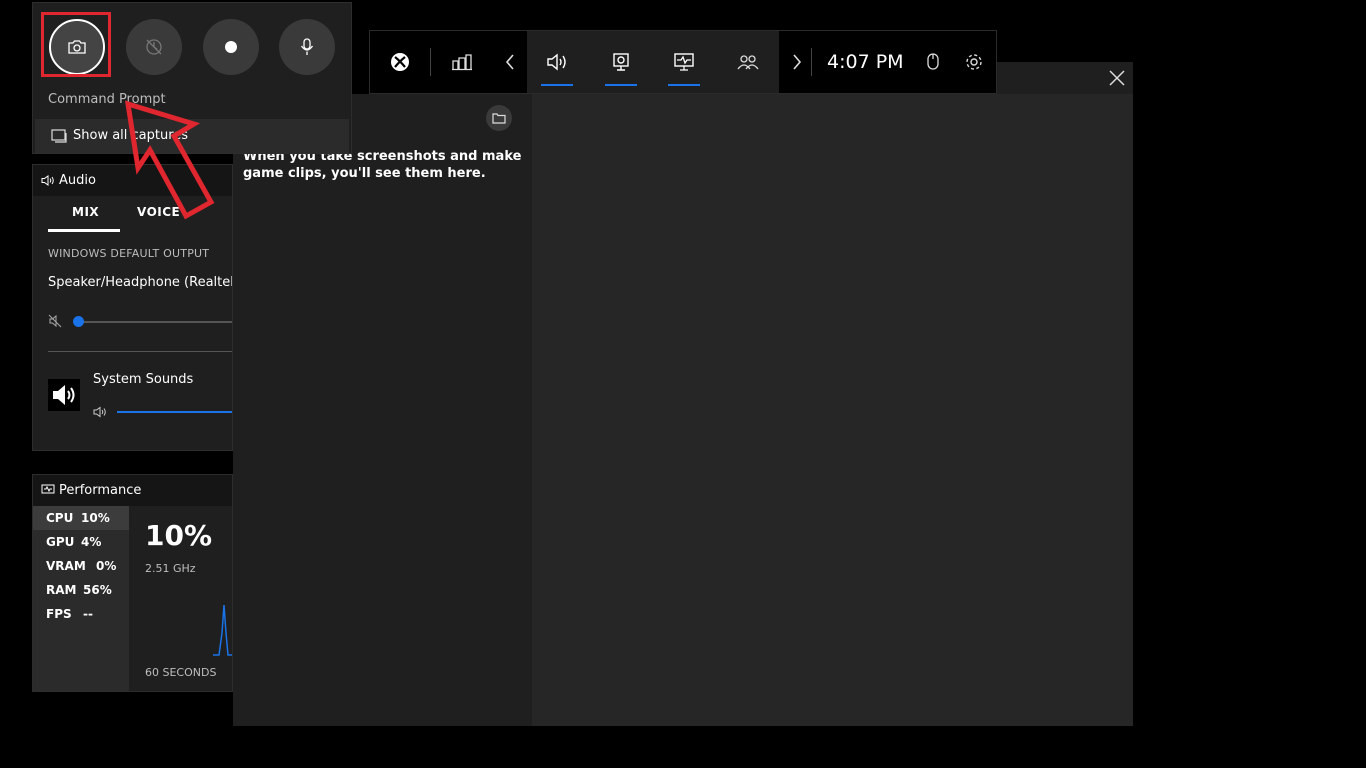 The image size is (1366, 768). What do you see at coordinates (179, 535) in the screenshot?
I see `cpu-usage-big: 10%` at bounding box center [179, 535].